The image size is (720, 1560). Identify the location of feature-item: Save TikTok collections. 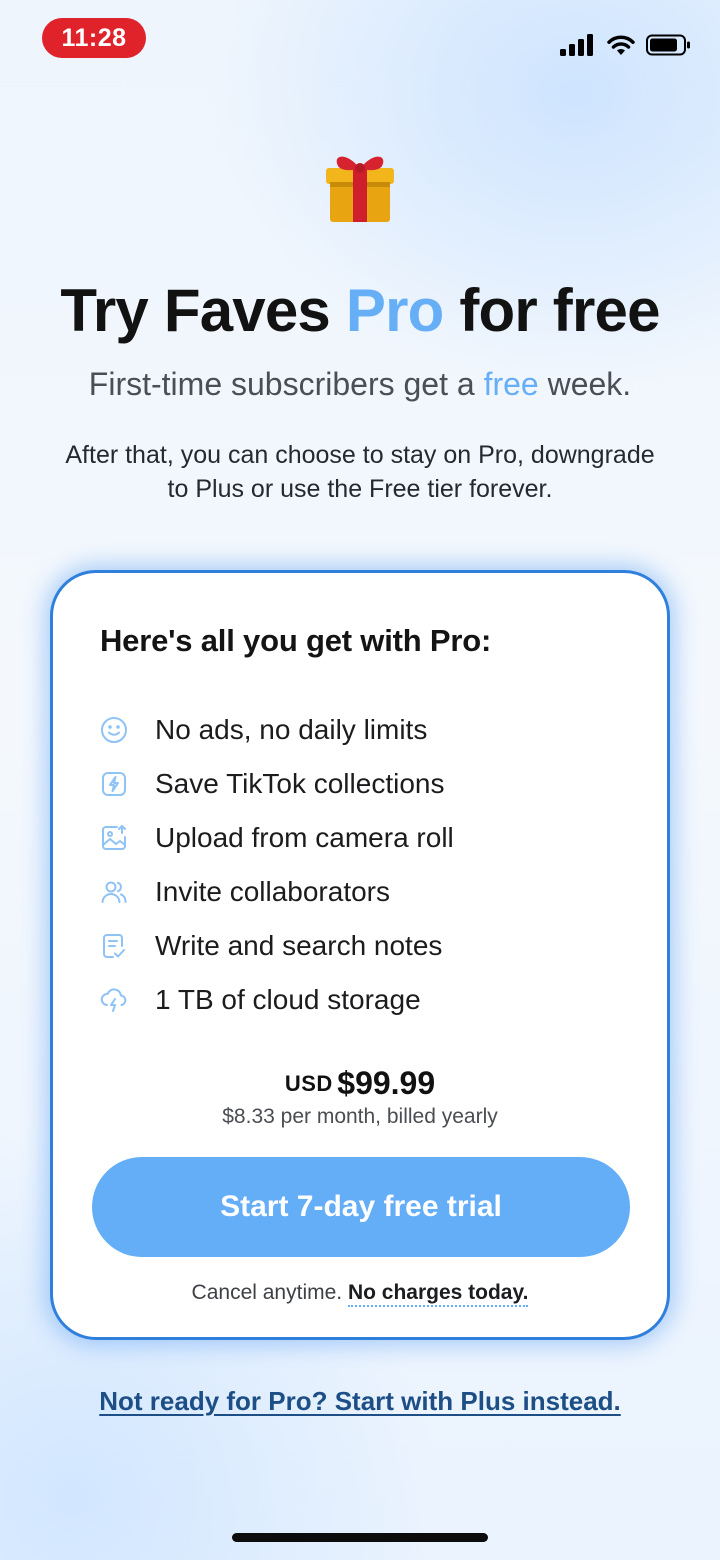
(276, 784).